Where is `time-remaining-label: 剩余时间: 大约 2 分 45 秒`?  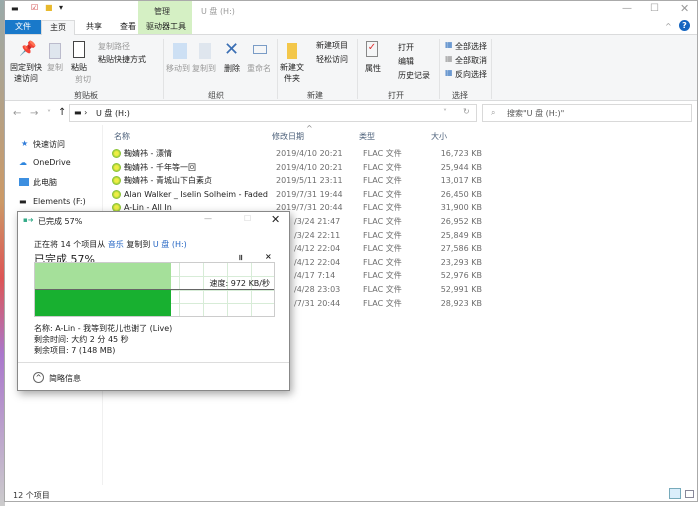 time-remaining-label: 剩余时间: 大约 2 分 45 秒 is located at coordinates (81, 339).